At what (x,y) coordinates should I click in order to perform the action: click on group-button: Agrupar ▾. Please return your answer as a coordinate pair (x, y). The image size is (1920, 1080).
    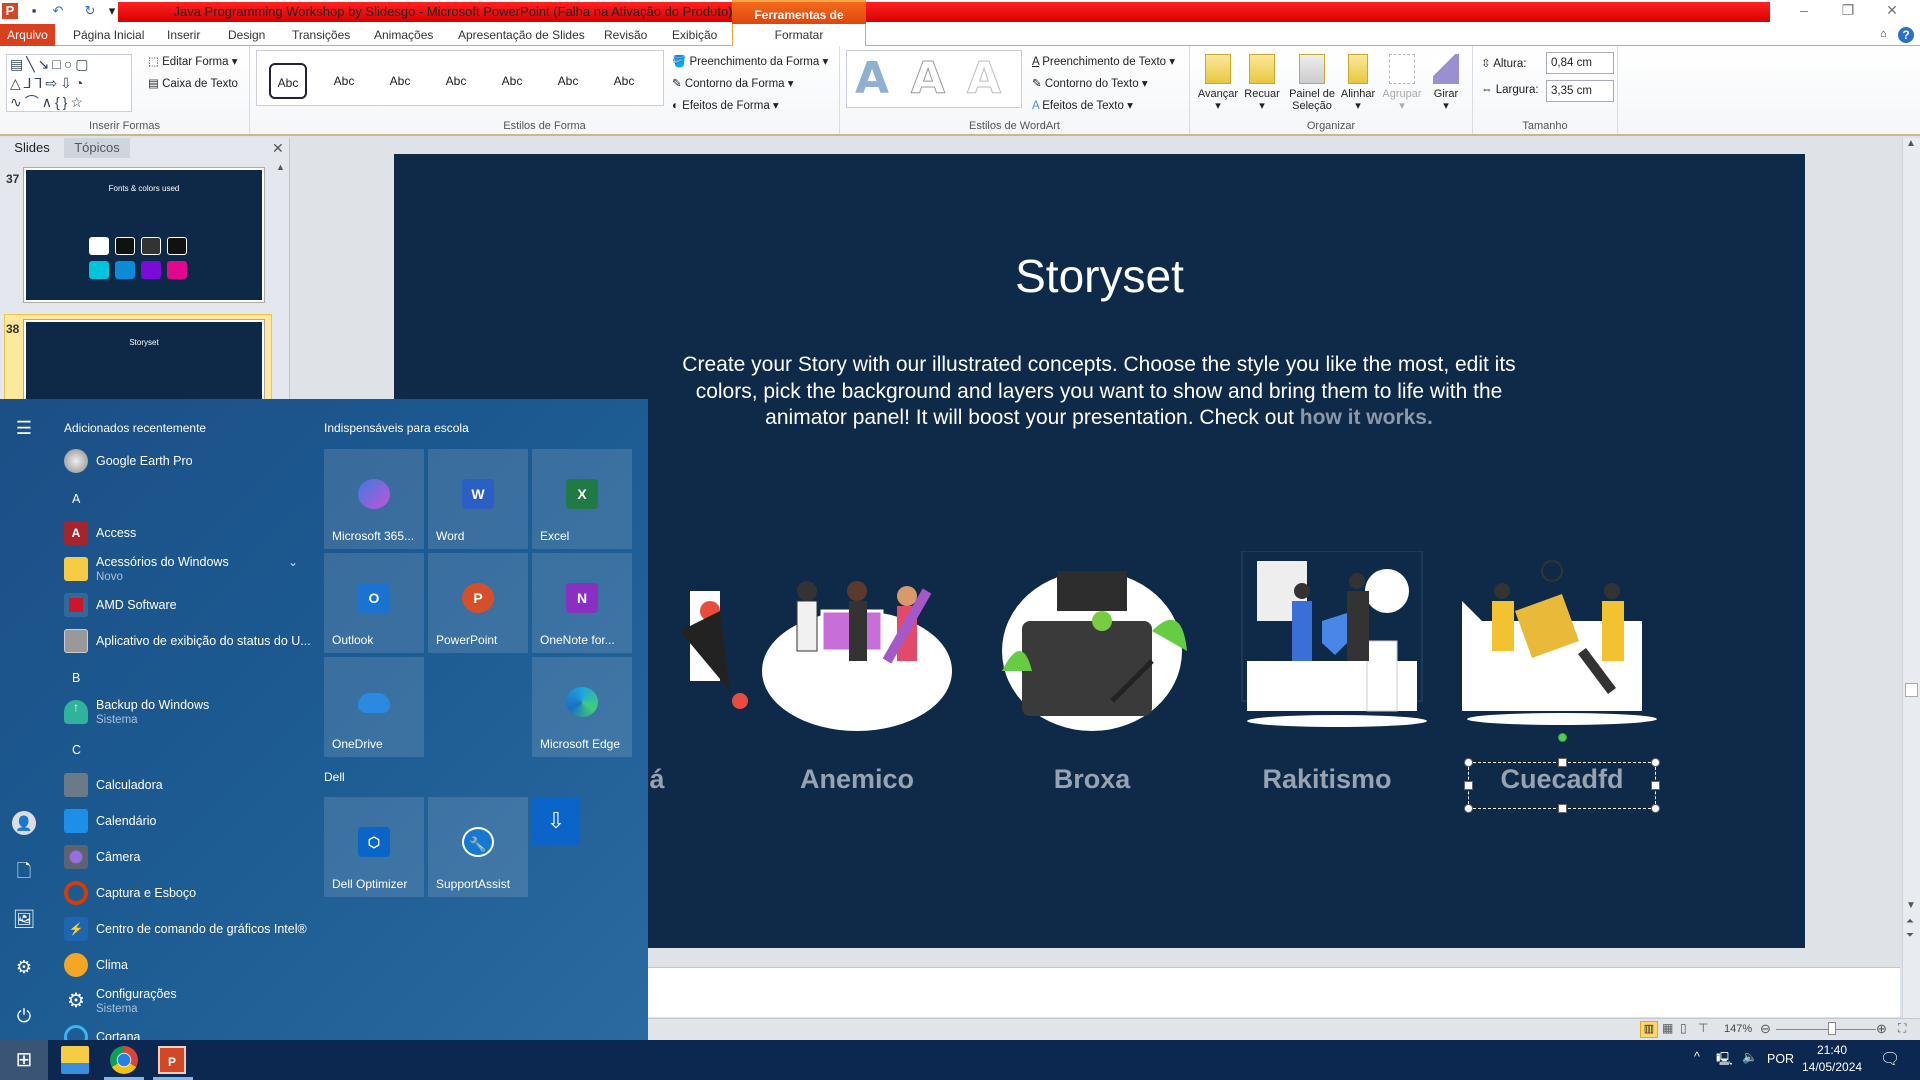
    Looking at the image, I should click on (1402, 83).